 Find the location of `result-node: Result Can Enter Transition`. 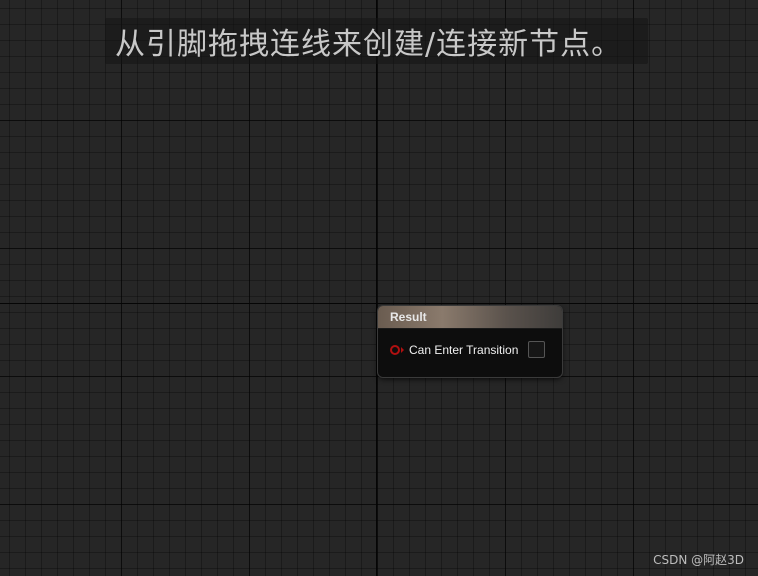

result-node: Result Can Enter Transition is located at coordinates (470, 341).